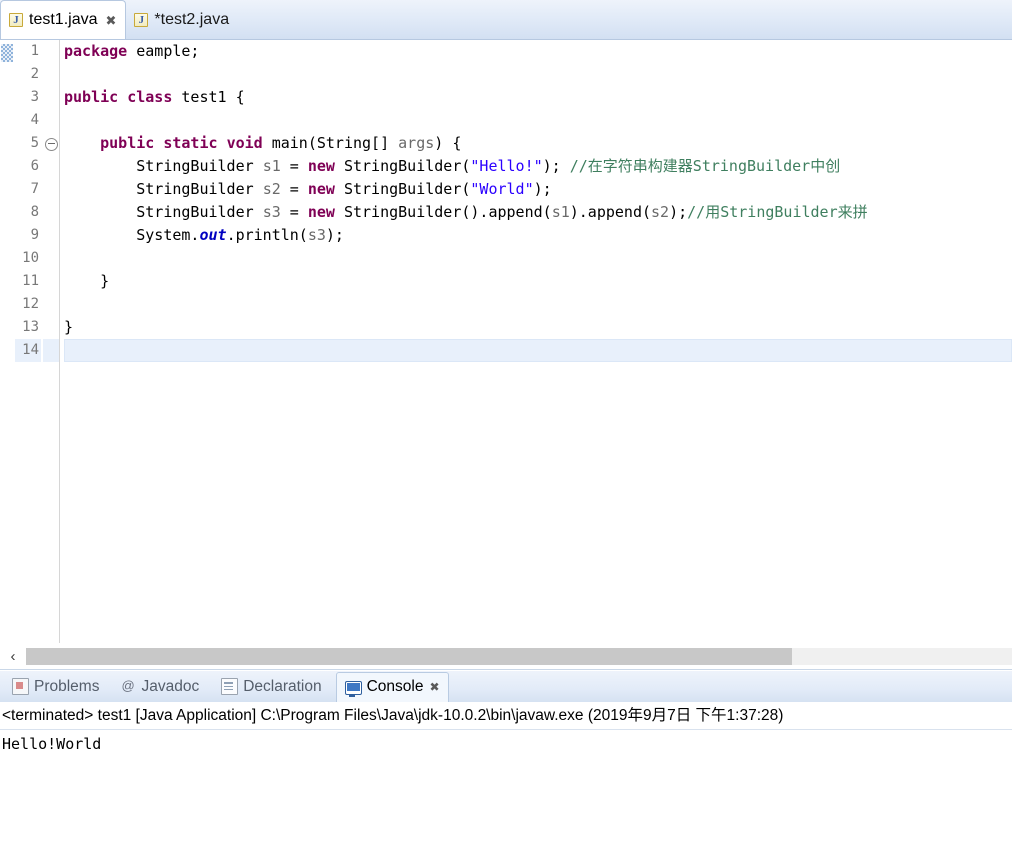  What do you see at coordinates (69, 327) in the screenshot?
I see `code-token-plain: }` at bounding box center [69, 327].